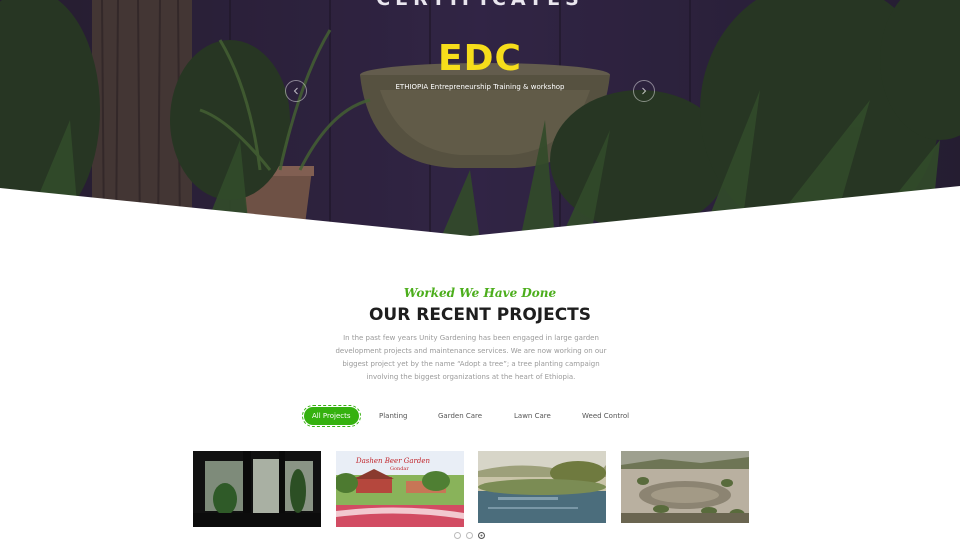 The width and height of the screenshot is (960, 539). What do you see at coordinates (460, 416) in the screenshot?
I see `filter-garden-care: Garden Care` at bounding box center [460, 416].